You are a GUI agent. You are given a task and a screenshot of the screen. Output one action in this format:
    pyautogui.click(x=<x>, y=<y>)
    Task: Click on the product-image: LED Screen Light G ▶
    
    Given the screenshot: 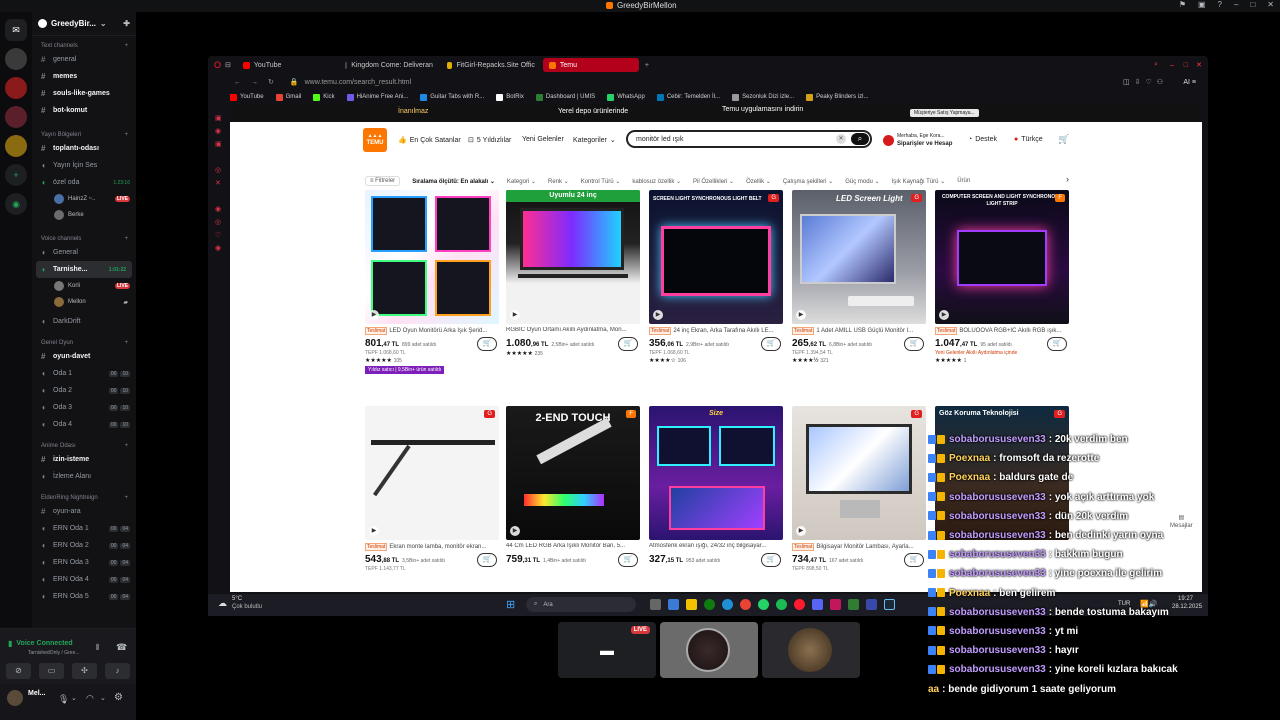 What is the action you would take?
    pyautogui.click(x=859, y=257)
    